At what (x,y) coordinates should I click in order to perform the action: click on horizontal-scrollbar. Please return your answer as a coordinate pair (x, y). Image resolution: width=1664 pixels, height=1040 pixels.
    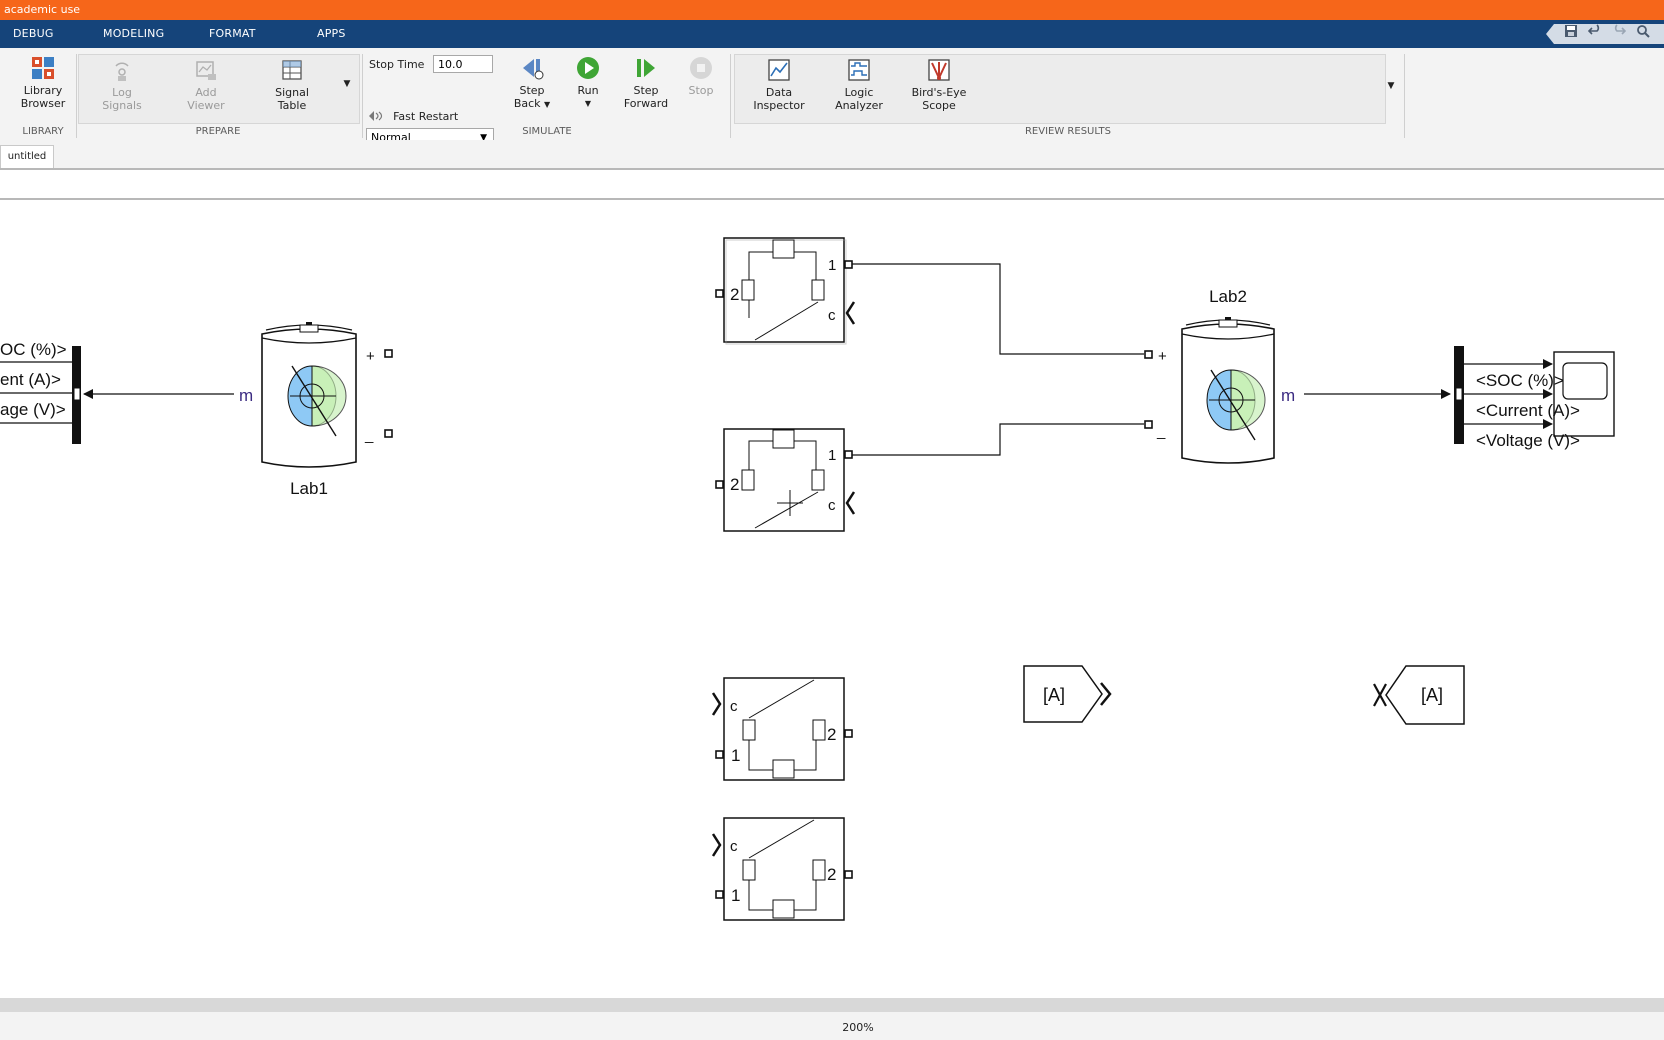
    Looking at the image, I should click on (832, 1005).